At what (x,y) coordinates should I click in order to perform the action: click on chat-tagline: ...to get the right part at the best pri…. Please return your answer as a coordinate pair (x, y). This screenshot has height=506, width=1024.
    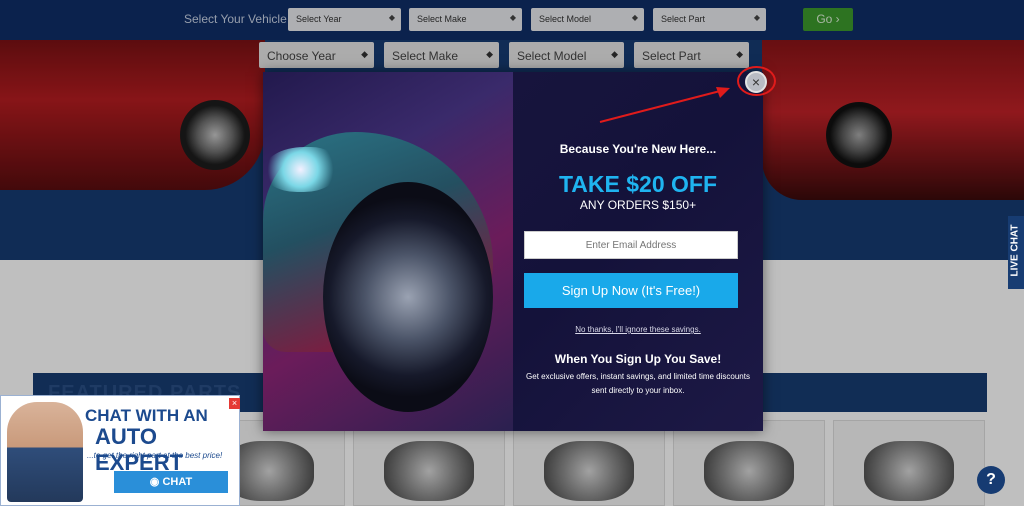
    Looking at the image, I should click on (155, 455).